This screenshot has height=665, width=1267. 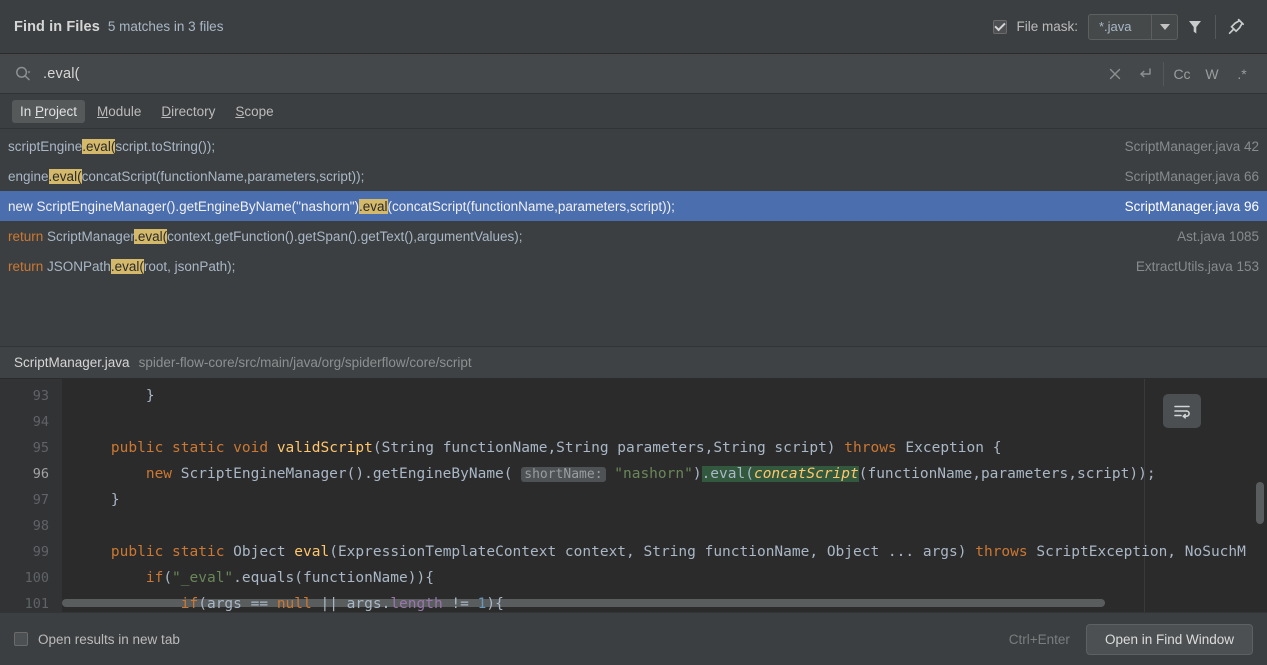 I want to click on preview-file-name: ScriptManager.java, so click(x=72, y=362).